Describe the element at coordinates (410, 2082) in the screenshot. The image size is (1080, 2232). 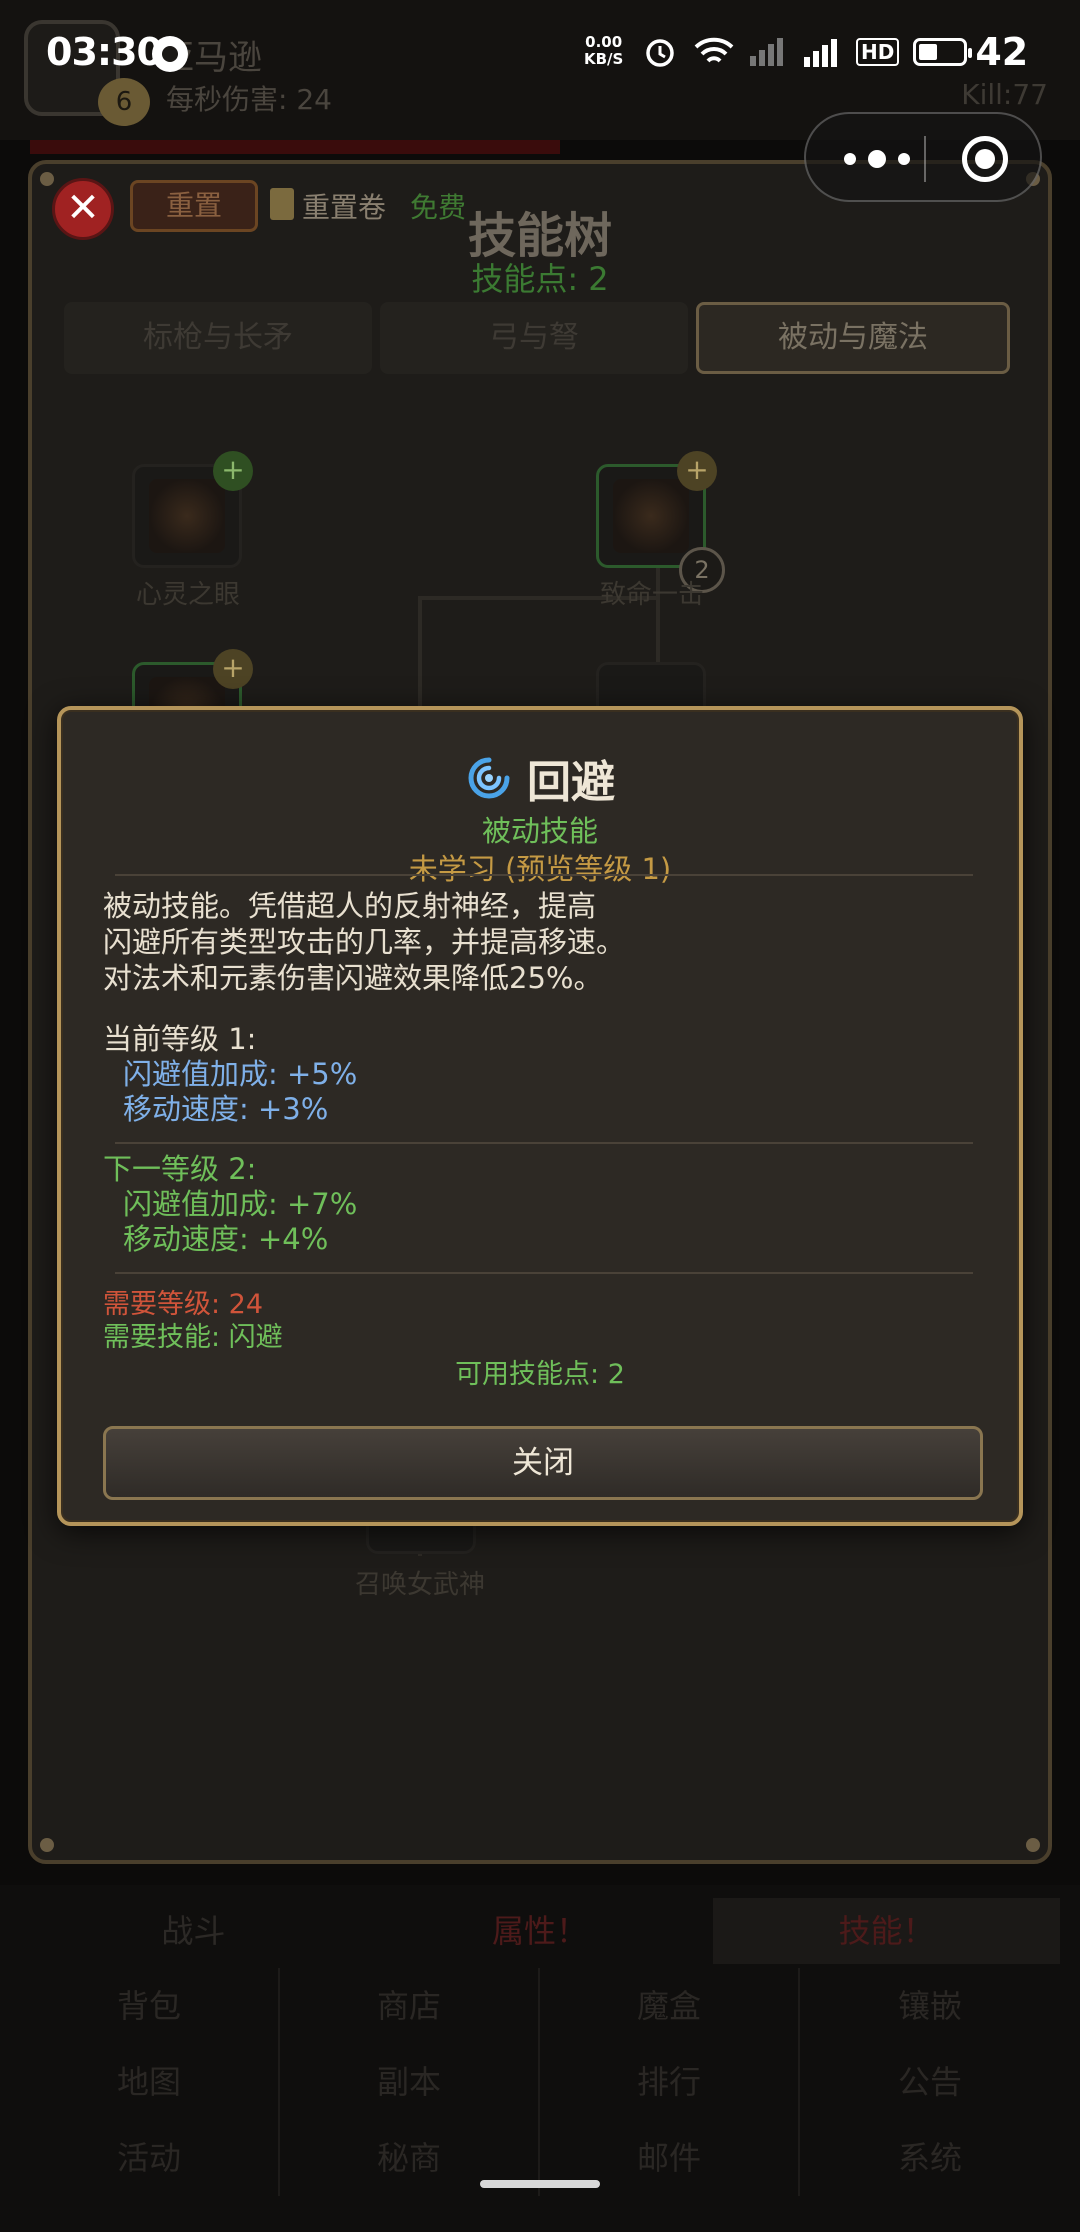
I see `menu-dungeon: 副本` at that location.